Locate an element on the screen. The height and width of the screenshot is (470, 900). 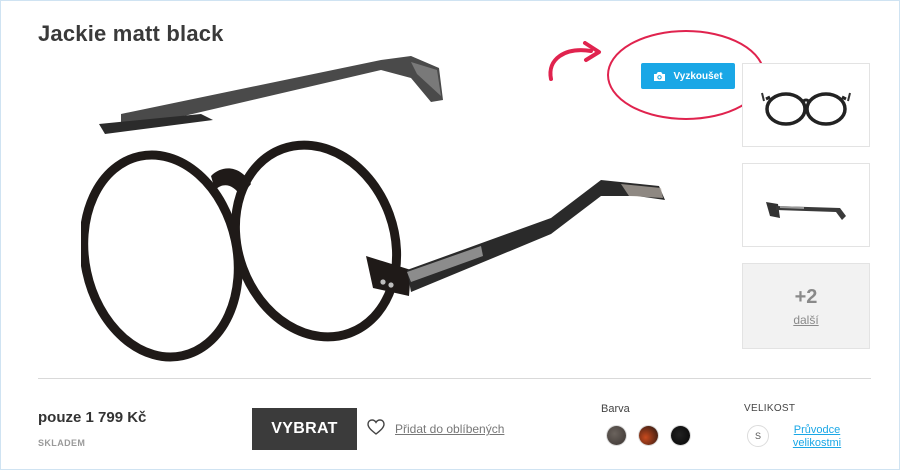
size-guide-link: Průvodce velikostmi is located at coordinates (817, 437).